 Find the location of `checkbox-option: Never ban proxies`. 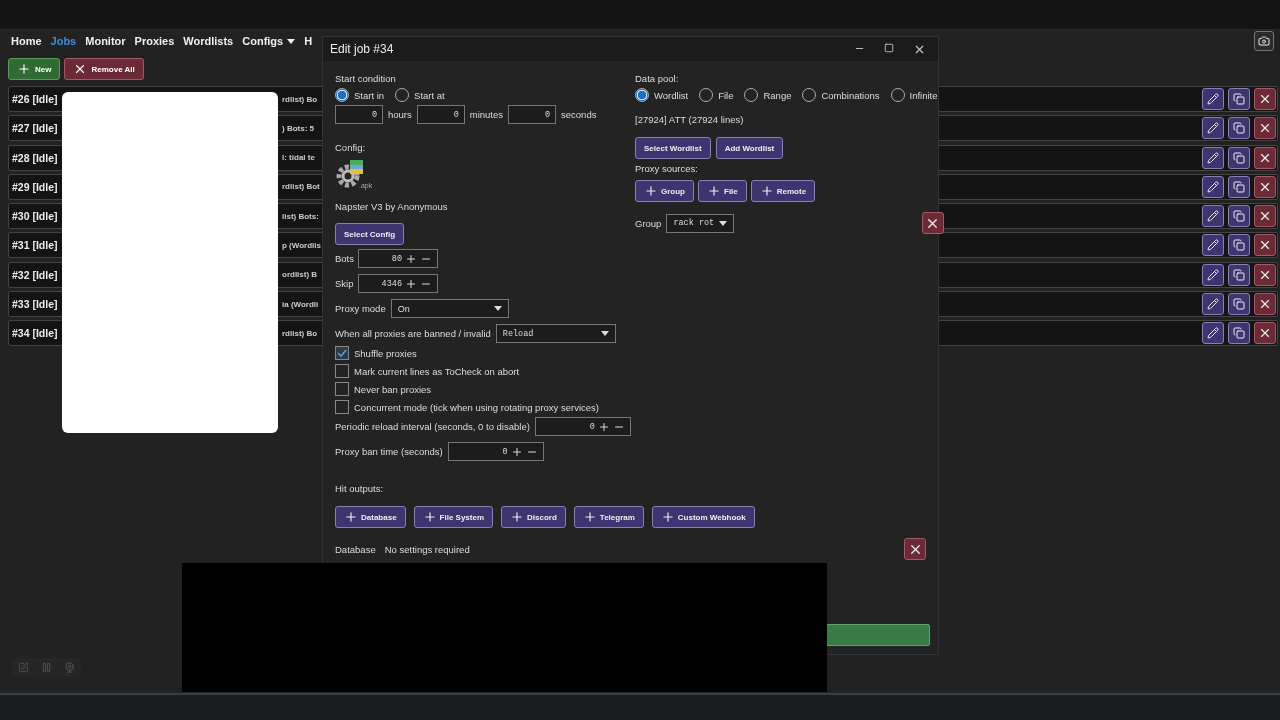

checkbox-option: Never ban proxies is located at coordinates (383, 389).